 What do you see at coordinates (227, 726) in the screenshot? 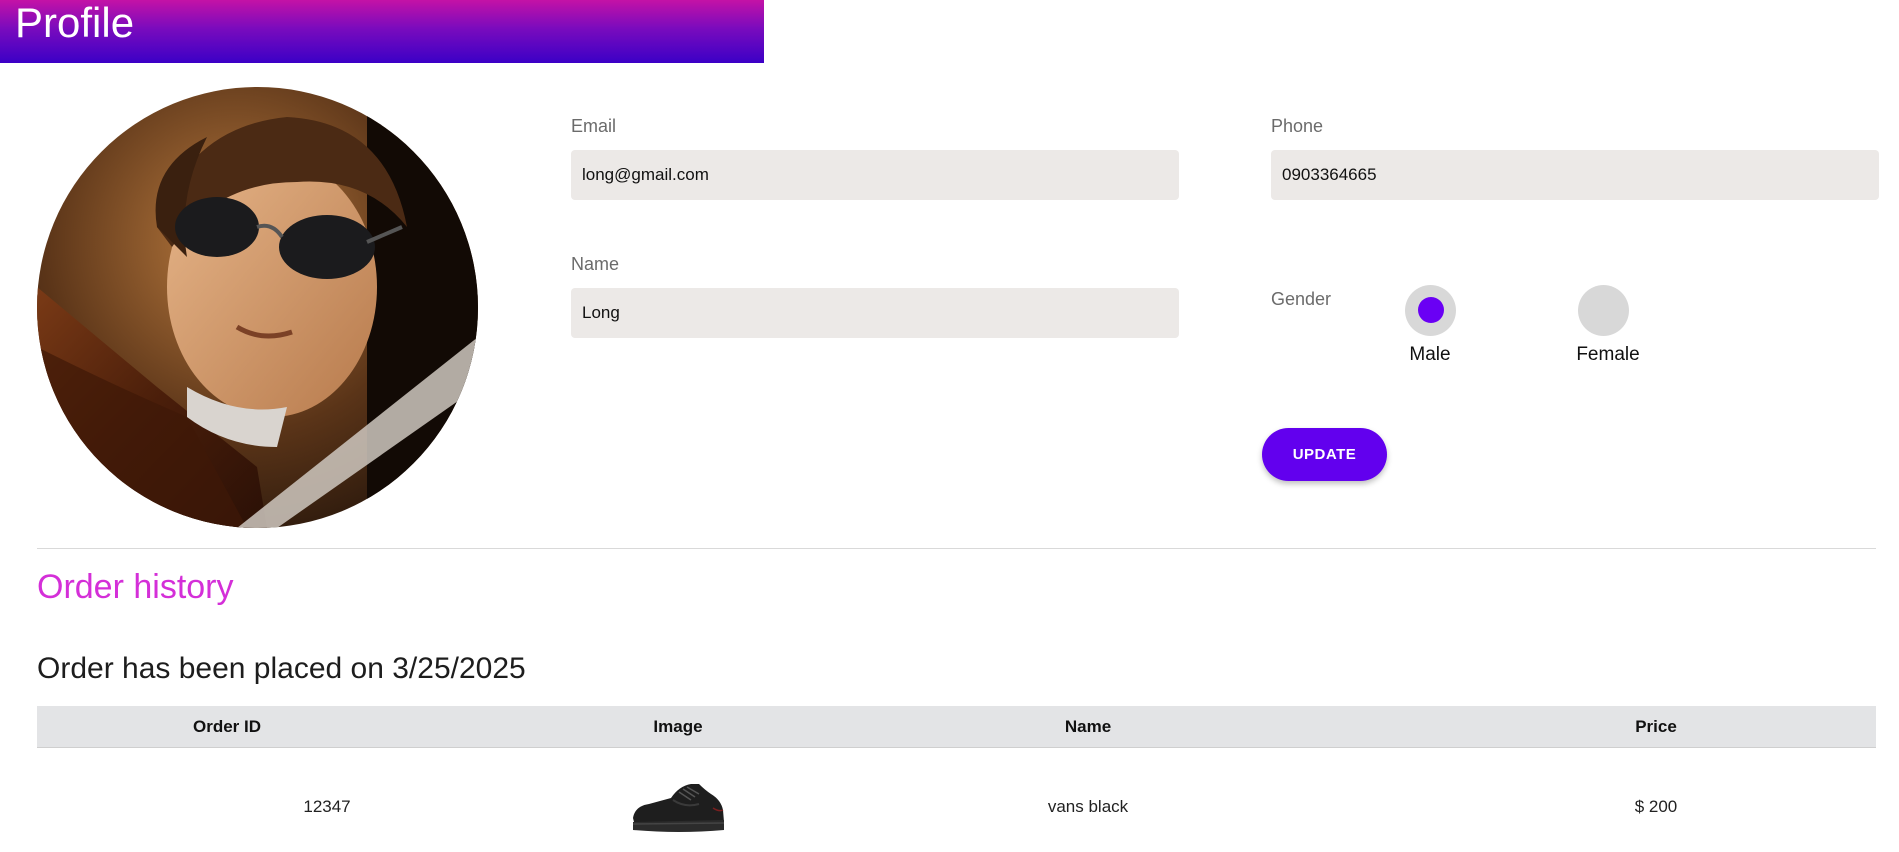
I see `column-order-id: Order ID` at bounding box center [227, 726].